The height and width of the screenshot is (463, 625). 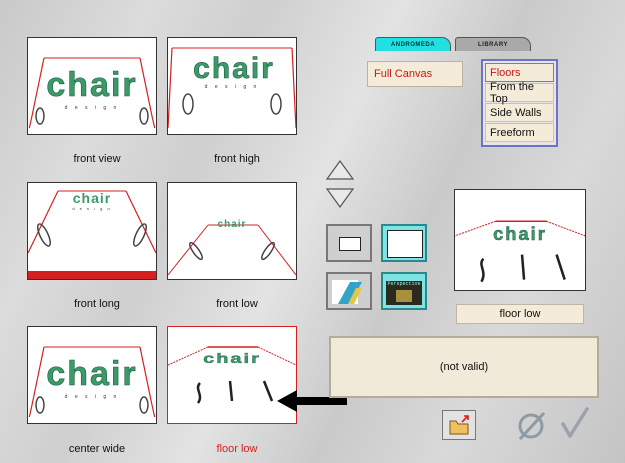 I want to click on thumbnail-front-high, so click(x=232, y=86).